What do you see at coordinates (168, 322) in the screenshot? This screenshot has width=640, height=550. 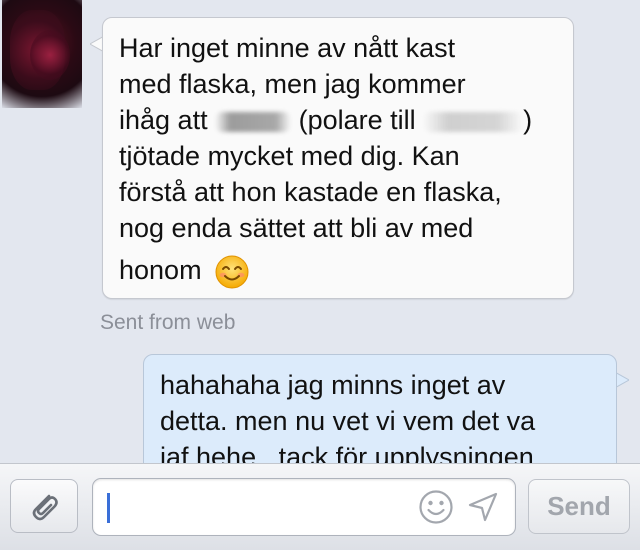 I see `sent-from-label: Sent from web` at bounding box center [168, 322].